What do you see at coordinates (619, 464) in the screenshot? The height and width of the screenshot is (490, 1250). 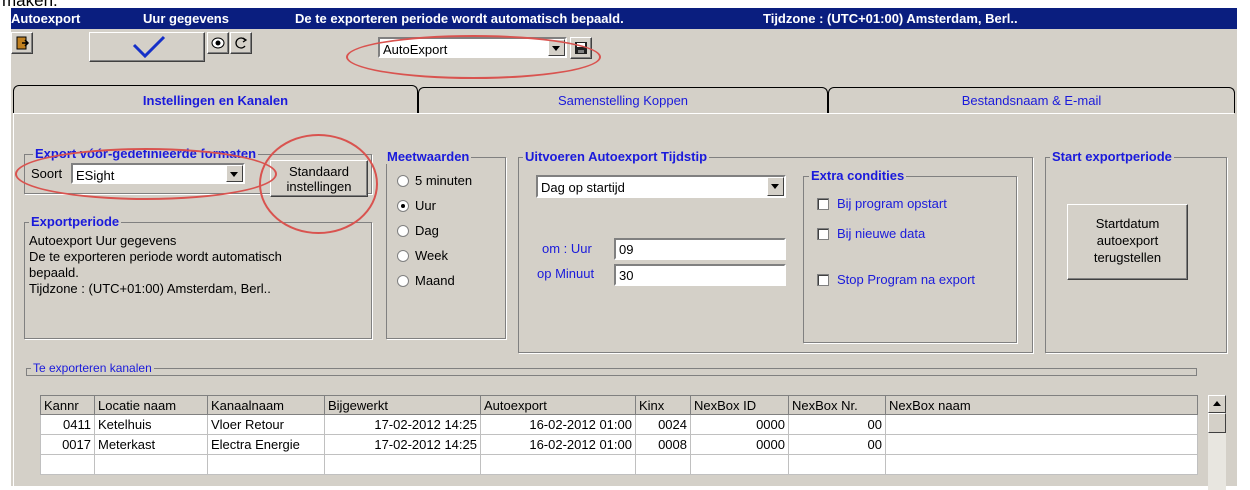 I see `table-row-empty` at bounding box center [619, 464].